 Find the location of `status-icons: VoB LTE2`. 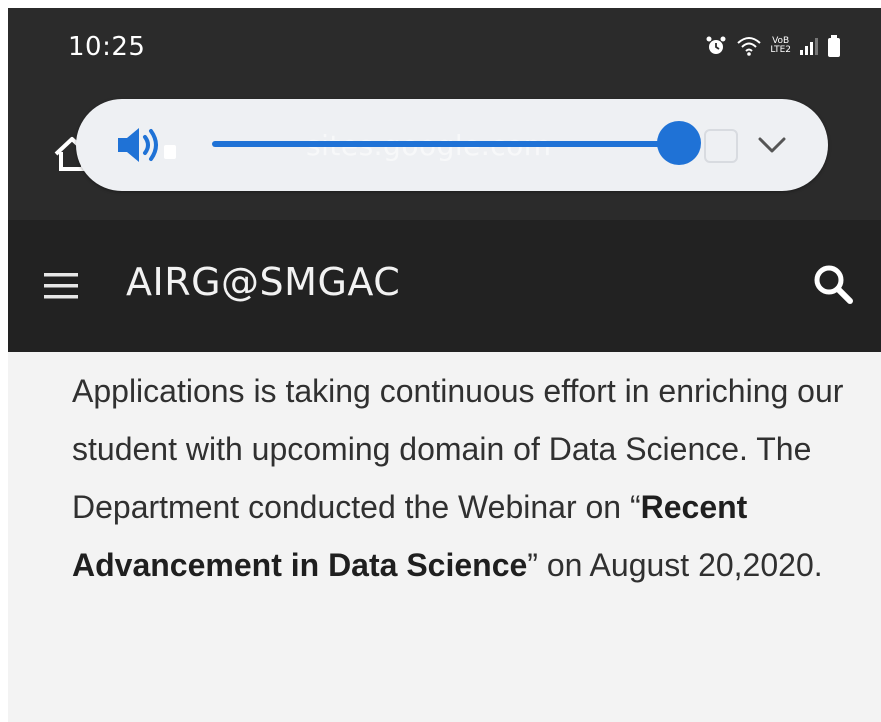

status-icons: VoB LTE2 is located at coordinates (772, 46).